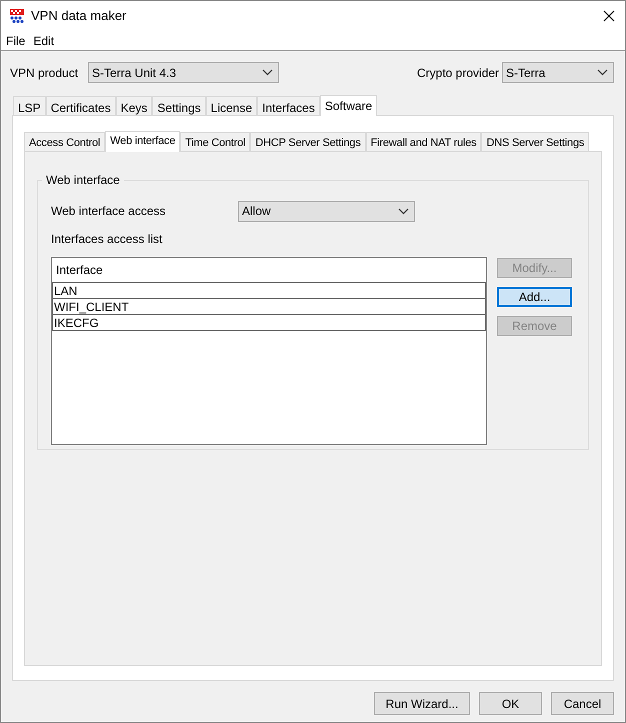 This screenshot has height=723, width=626. What do you see at coordinates (349, 105) in the screenshot?
I see `tab: Software` at bounding box center [349, 105].